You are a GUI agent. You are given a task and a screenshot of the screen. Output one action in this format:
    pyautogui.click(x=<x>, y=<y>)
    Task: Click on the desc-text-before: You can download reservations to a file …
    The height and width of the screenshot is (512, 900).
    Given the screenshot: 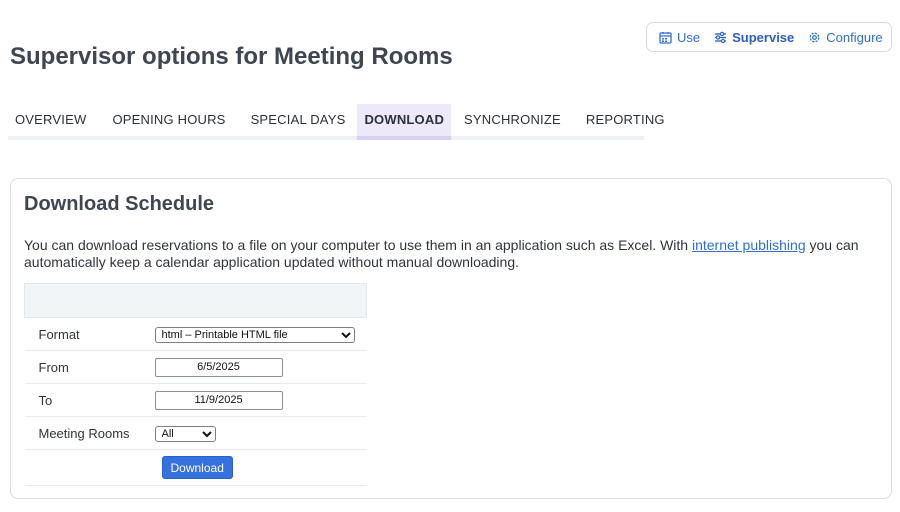 What is the action you would take?
    pyautogui.click(x=358, y=245)
    